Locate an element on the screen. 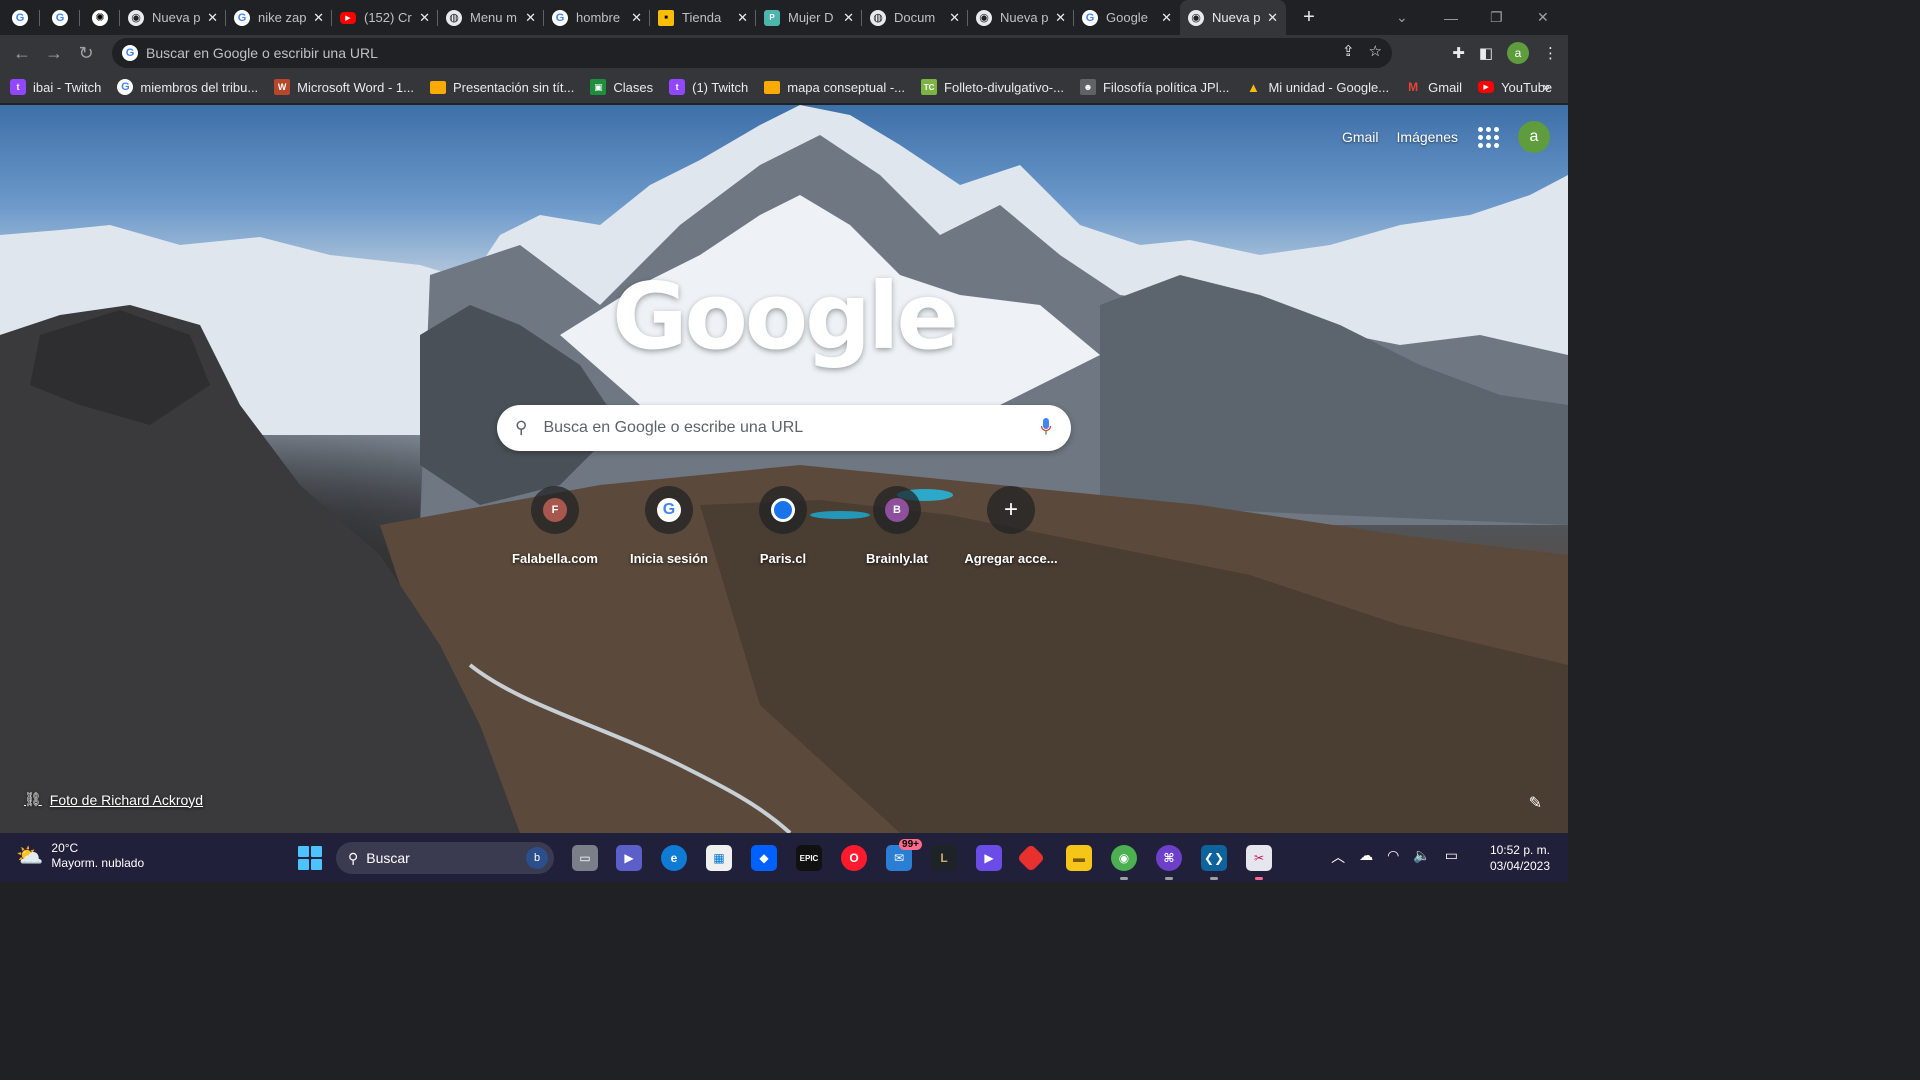 Image resolution: width=1920 pixels, height=1080 pixels. mail-icon: ✉ 99+ is located at coordinates (904, 855).